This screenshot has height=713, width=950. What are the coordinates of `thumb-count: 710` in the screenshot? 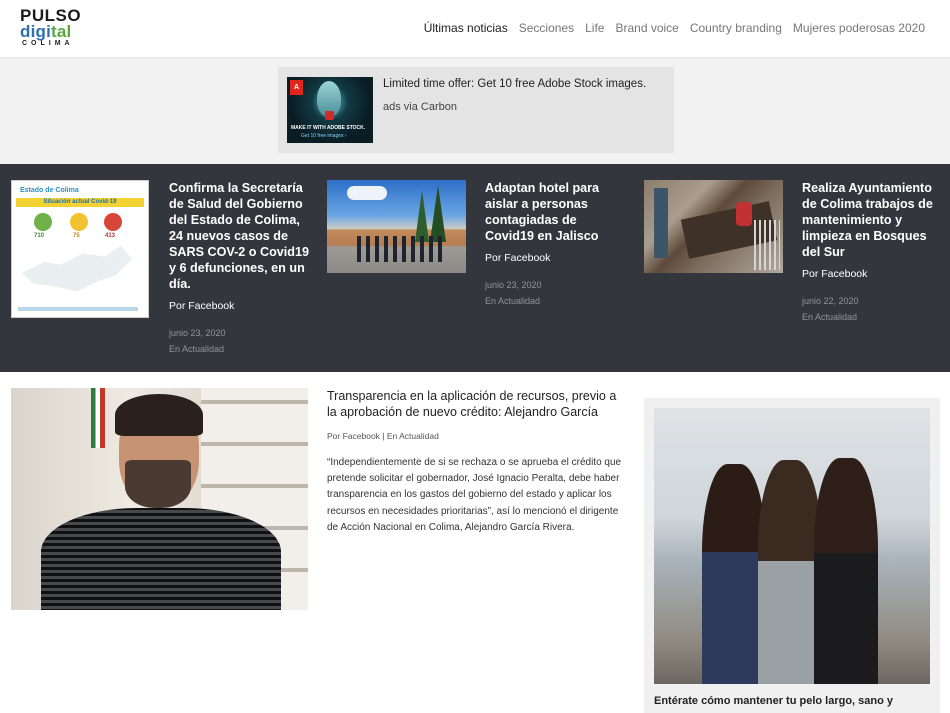 It's located at (39, 236).